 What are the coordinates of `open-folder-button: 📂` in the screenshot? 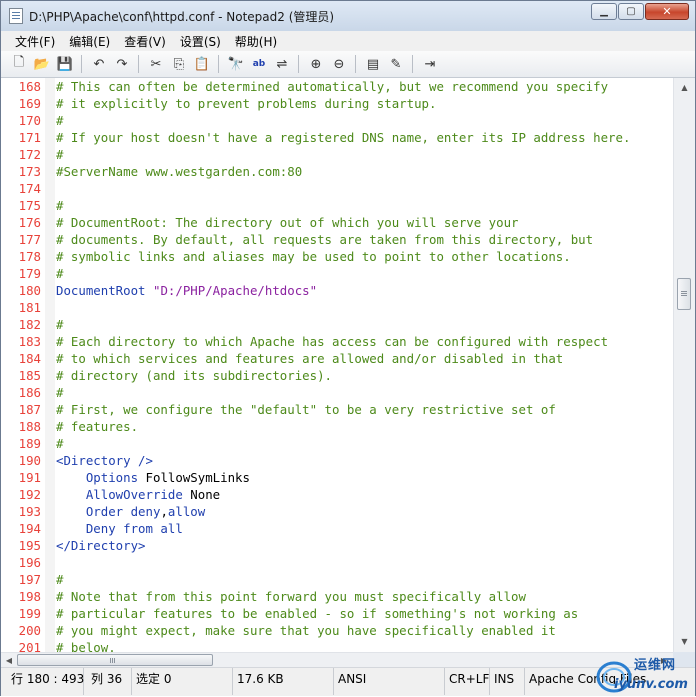 It's located at (42, 64).